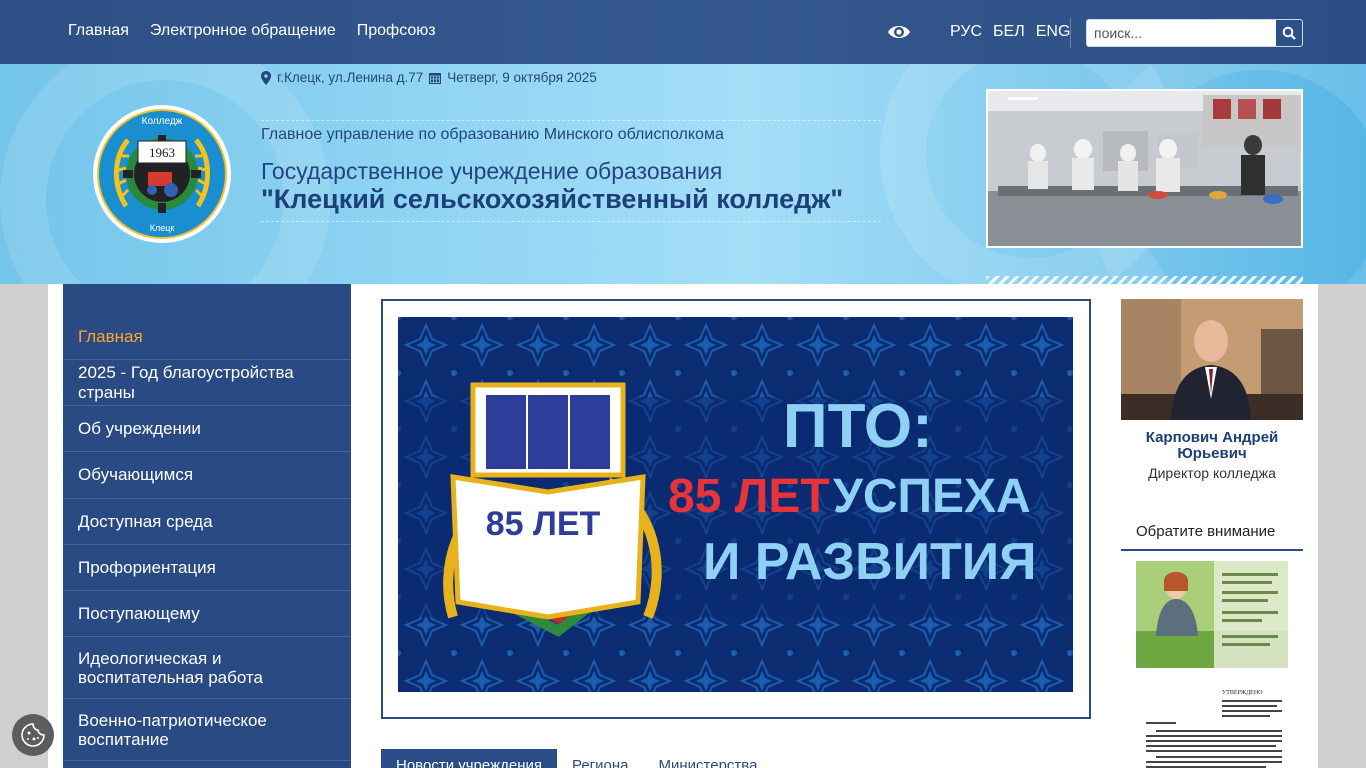 The height and width of the screenshot is (768, 1366). I want to click on news-tabs: Новости учреждения Региона Министерства, so click(576, 758).